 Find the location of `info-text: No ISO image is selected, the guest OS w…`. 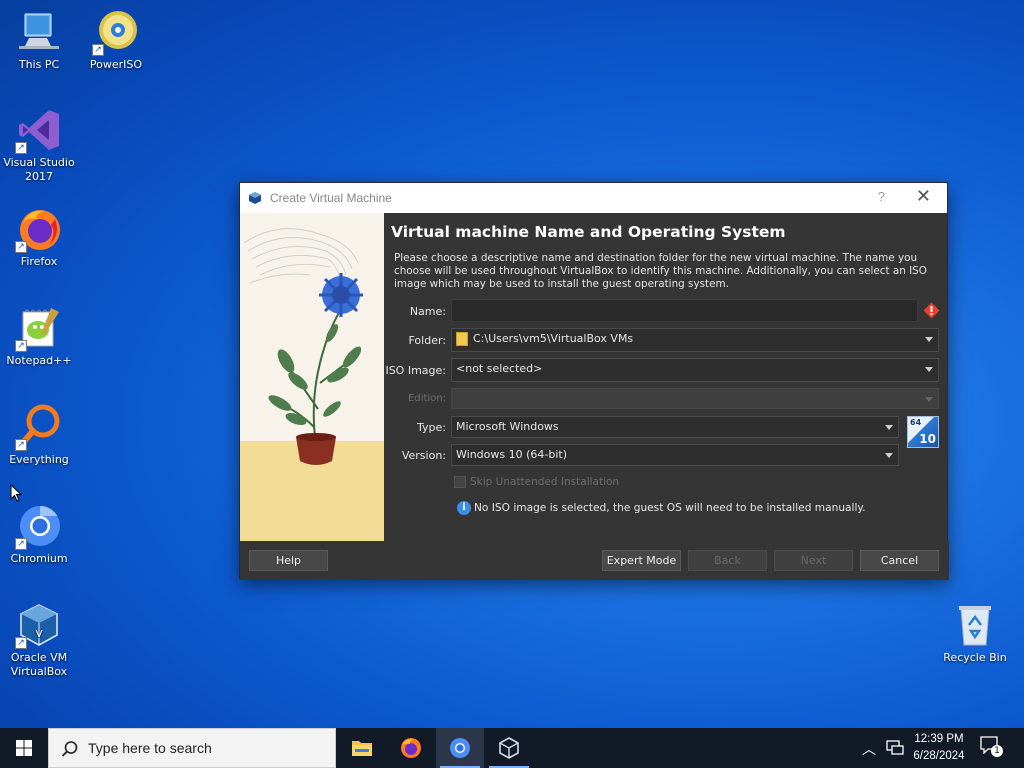

info-text: No ISO image is selected, the guest OS w… is located at coordinates (670, 508).